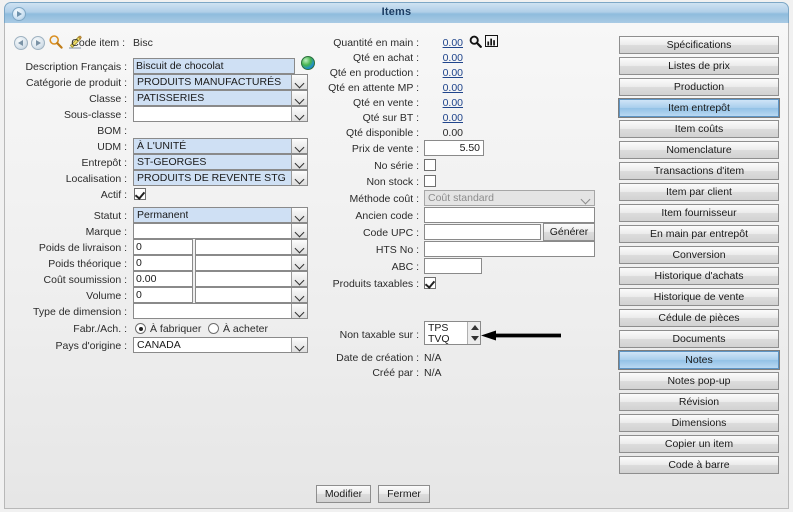  I want to click on localisation-combo: PRODUITS DE REVENTE STG, so click(220, 178).